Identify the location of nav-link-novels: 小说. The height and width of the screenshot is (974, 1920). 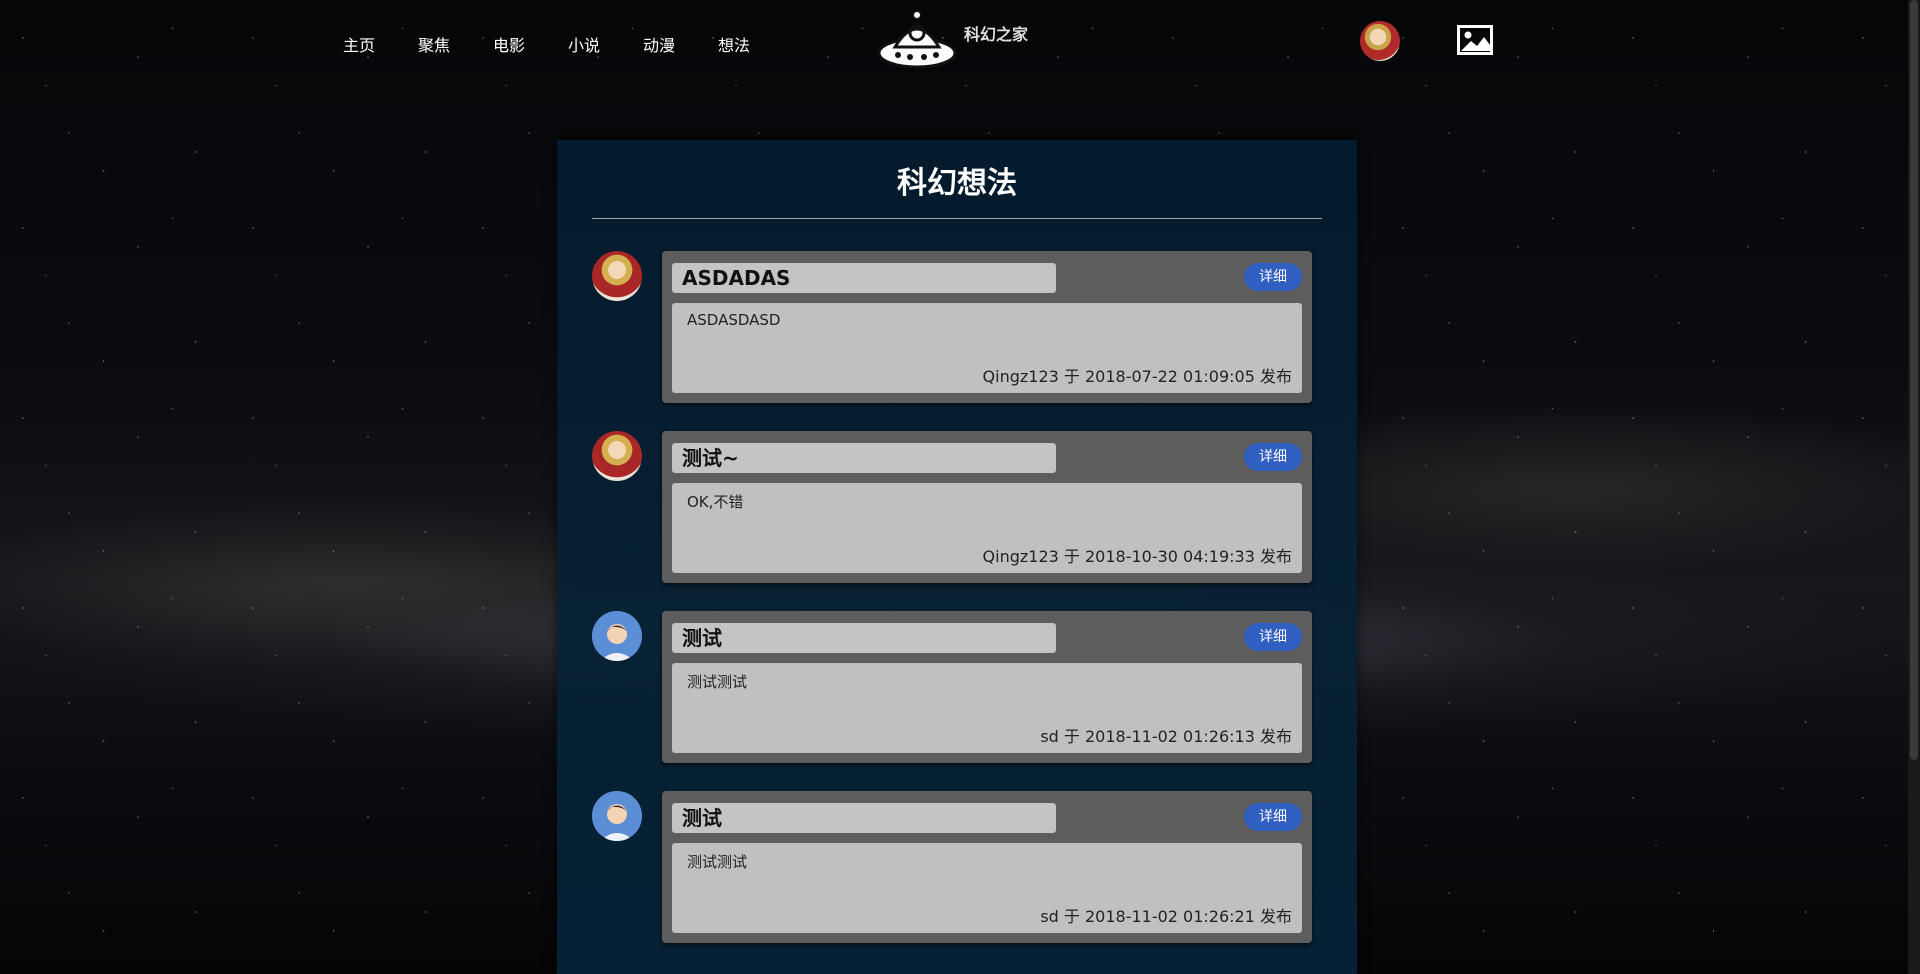
(605, 44).